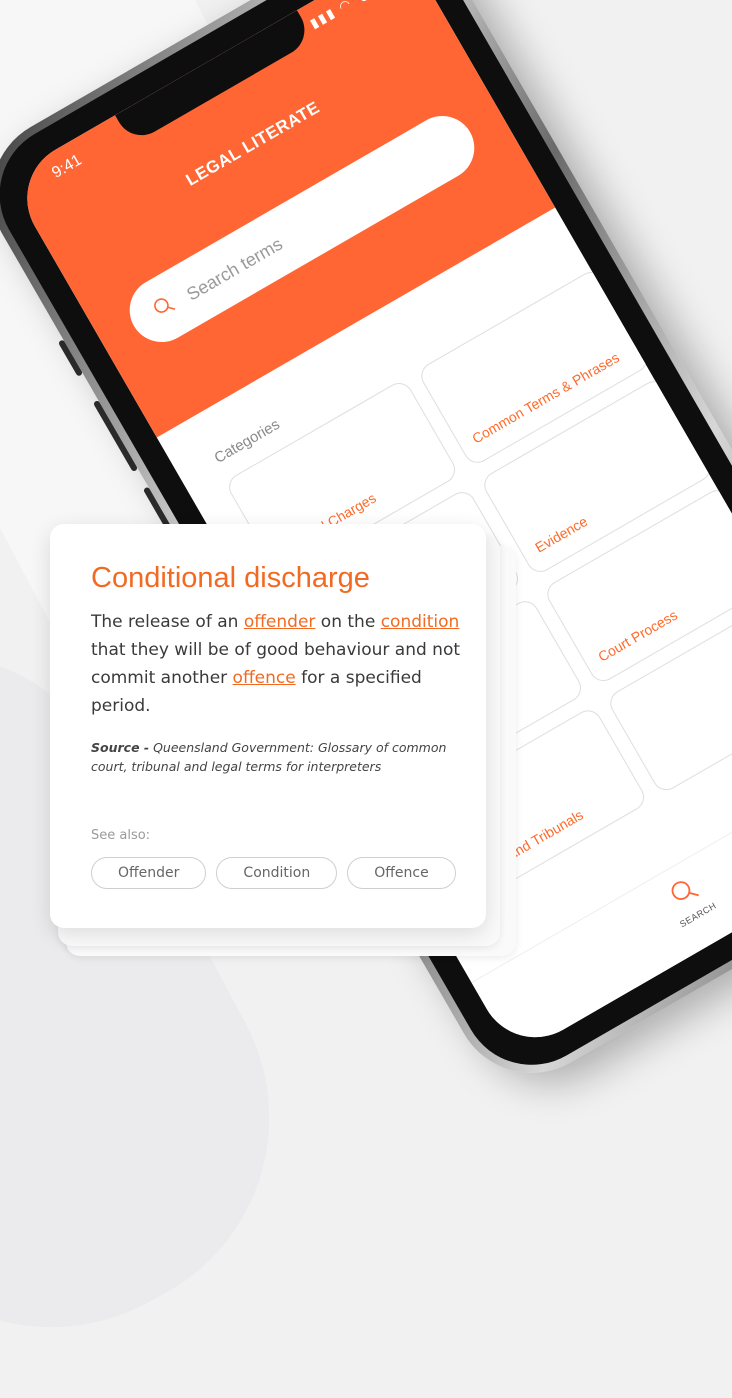 This screenshot has height=1398, width=732. What do you see at coordinates (230, 578) in the screenshot?
I see `definition-title: Conditional discharge` at bounding box center [230, 578].